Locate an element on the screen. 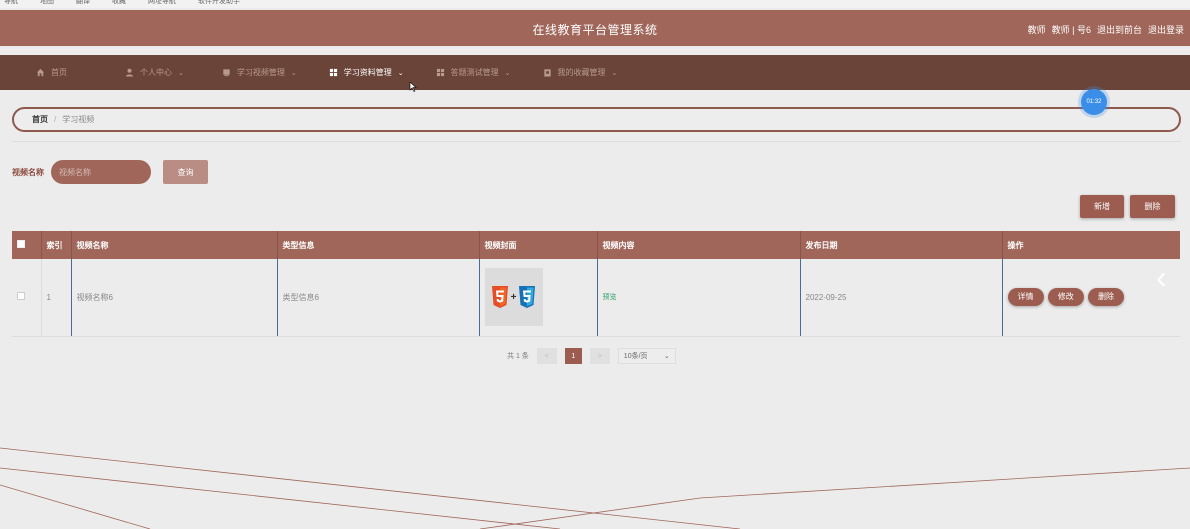 This screenshot has height=529, width=1190. video-cover-image: + is located at coordinates (513, 297).